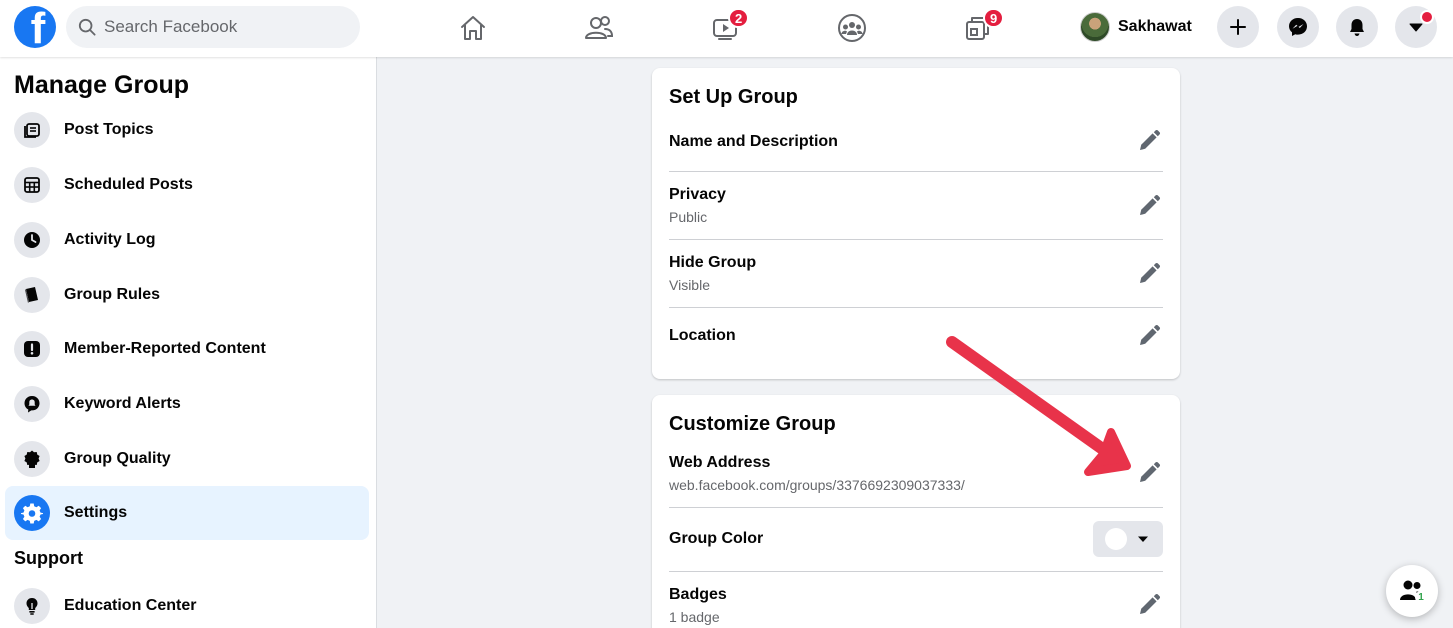 The image size is (1453, 628). I want to click on sidebar-item-label: Settings, so click(96, 512).